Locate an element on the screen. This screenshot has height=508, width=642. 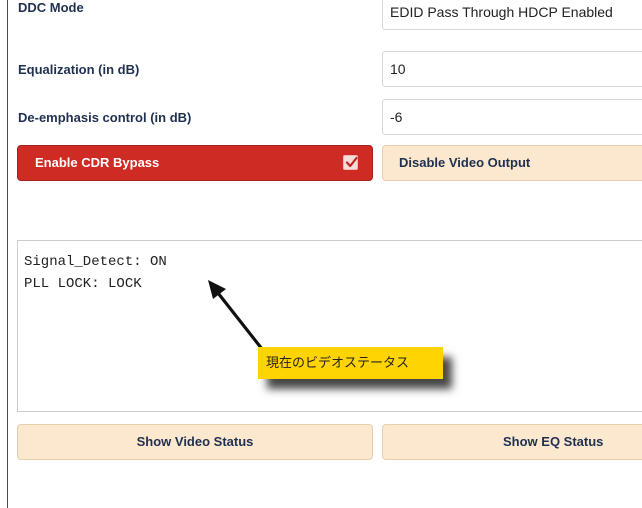
equalization-label: Equalization (in dB) is located at coordinates (79, 69).